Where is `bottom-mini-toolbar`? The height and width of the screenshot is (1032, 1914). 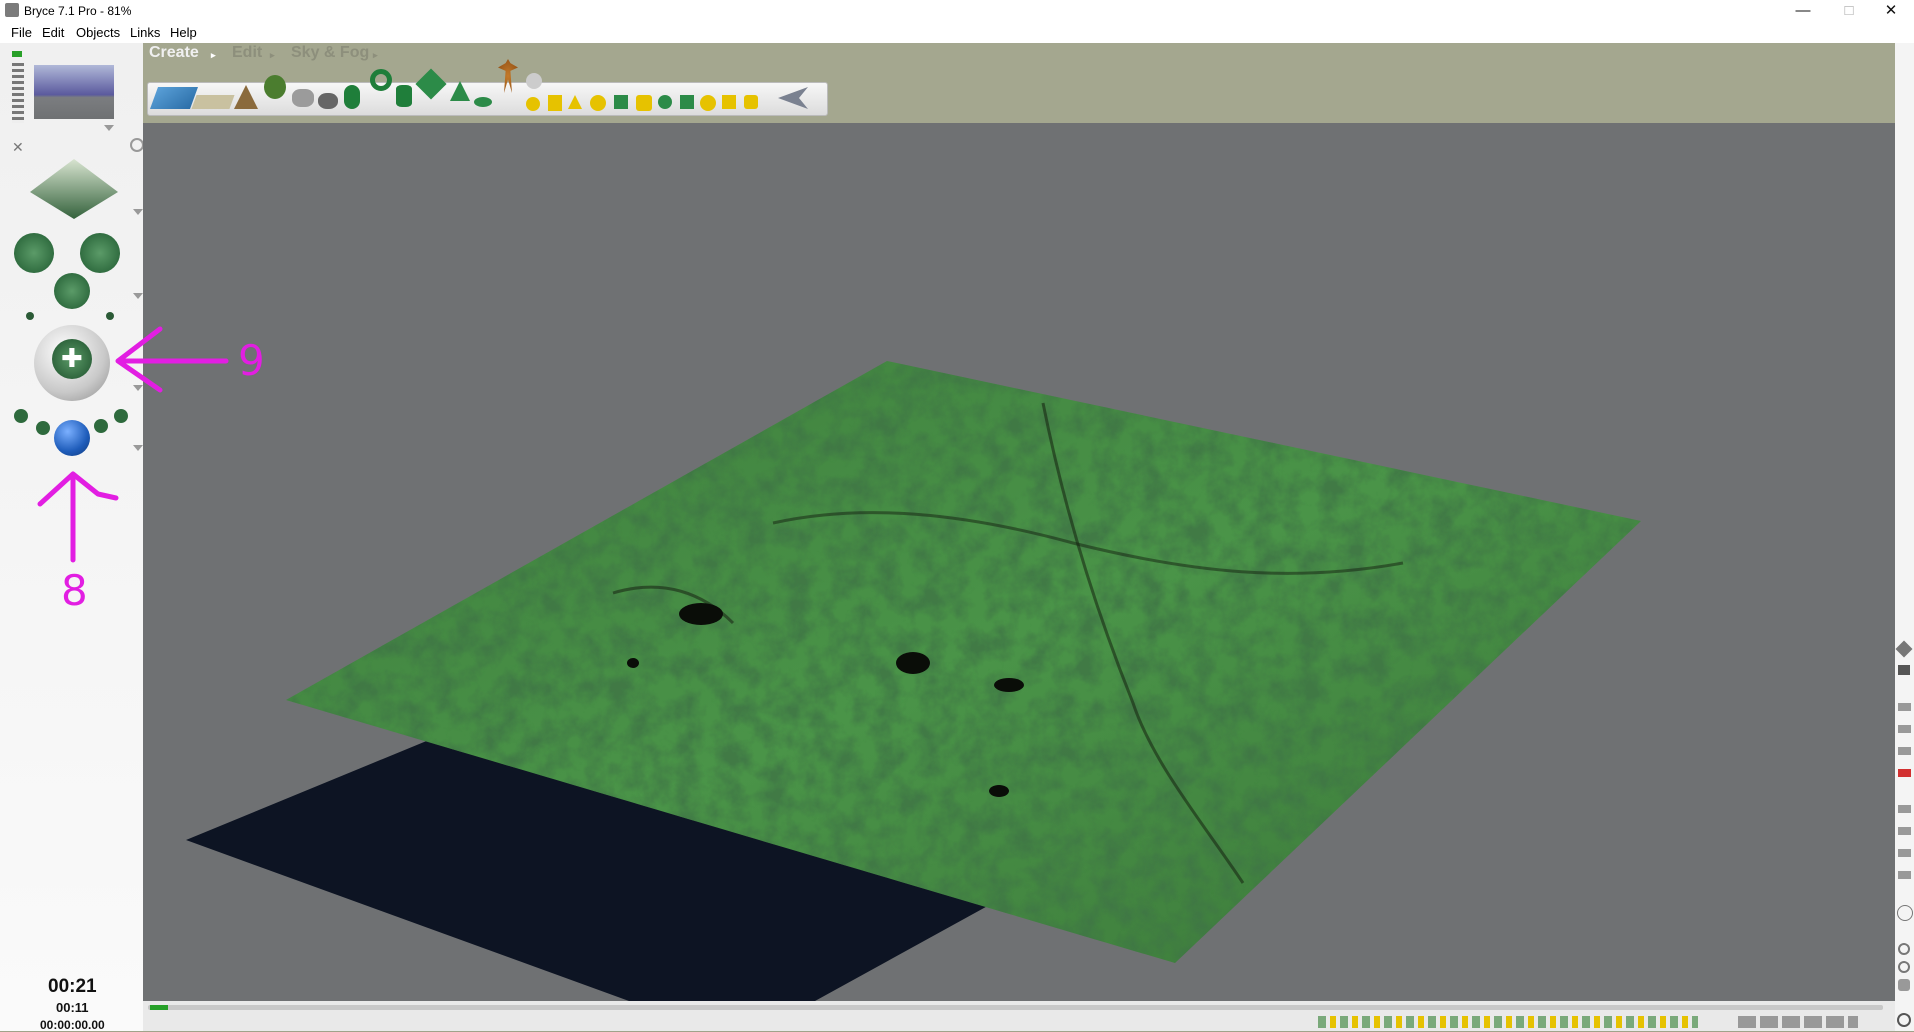 bottom-mini-toolbar is located at coordinates (1598, 1022).